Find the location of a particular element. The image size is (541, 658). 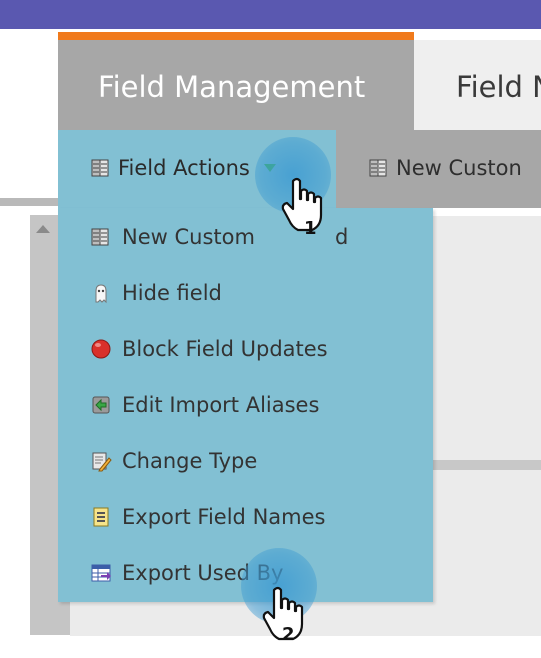

scroll-up-arrow-icon is located at coordinates (43, 229).